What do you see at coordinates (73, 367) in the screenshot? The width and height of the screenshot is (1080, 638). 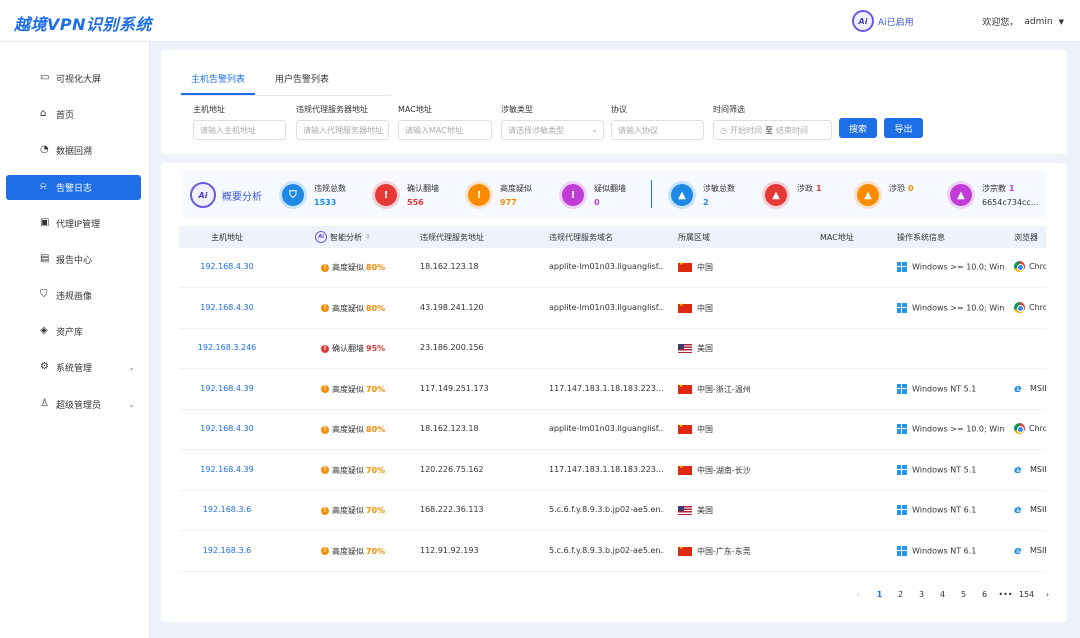 I see `sidebar-item-8: ⚙ 系统管理 ⌄` at bounding box center [73, 367].